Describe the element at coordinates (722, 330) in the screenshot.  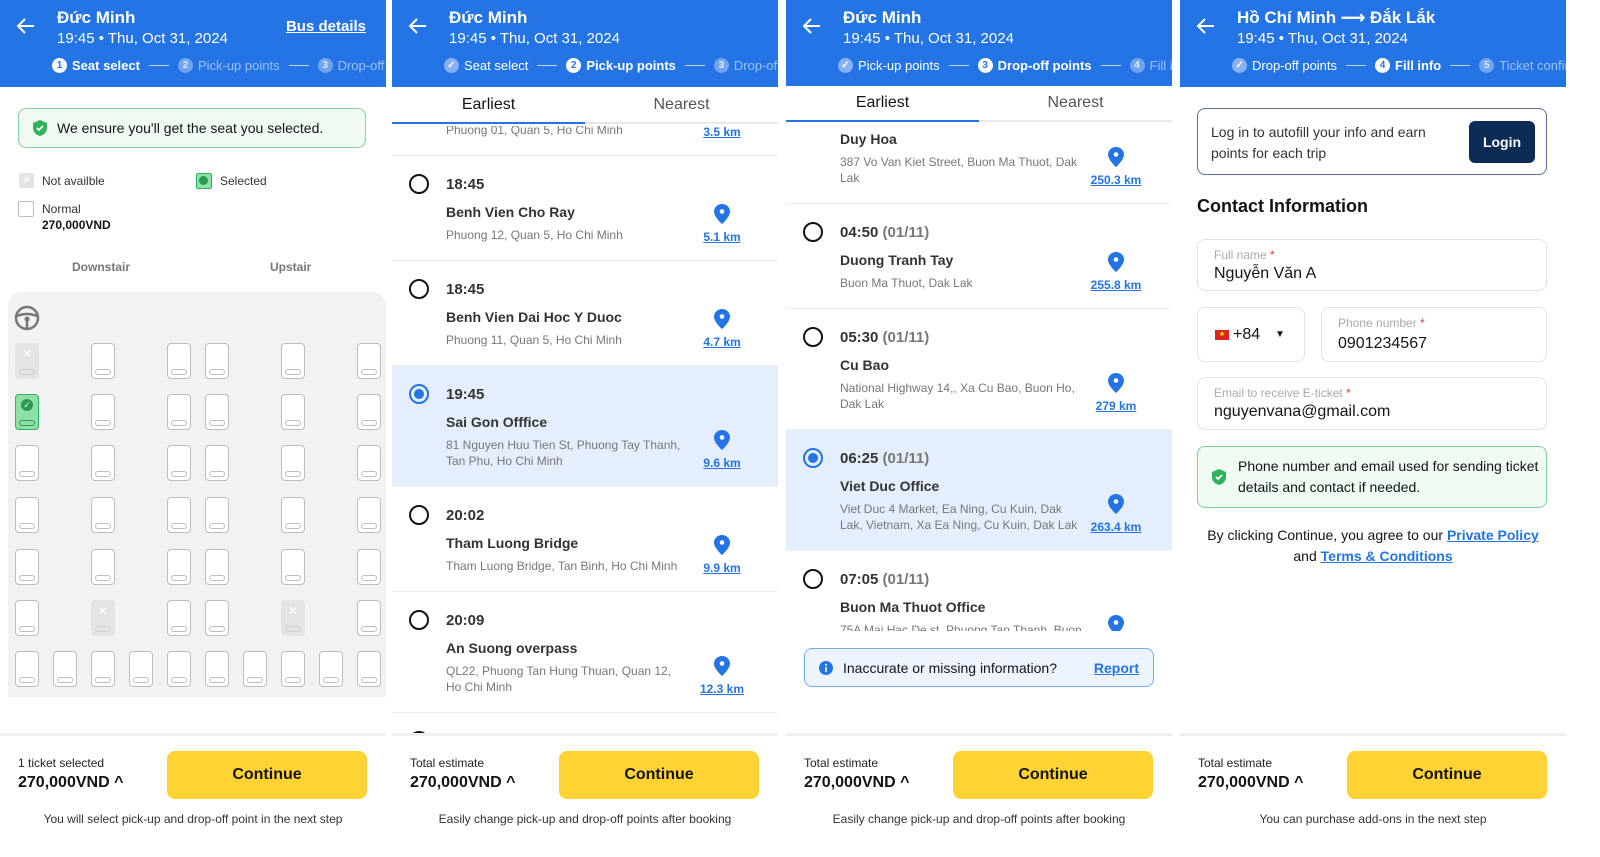
I see `distance: 4.7 km` at that location.